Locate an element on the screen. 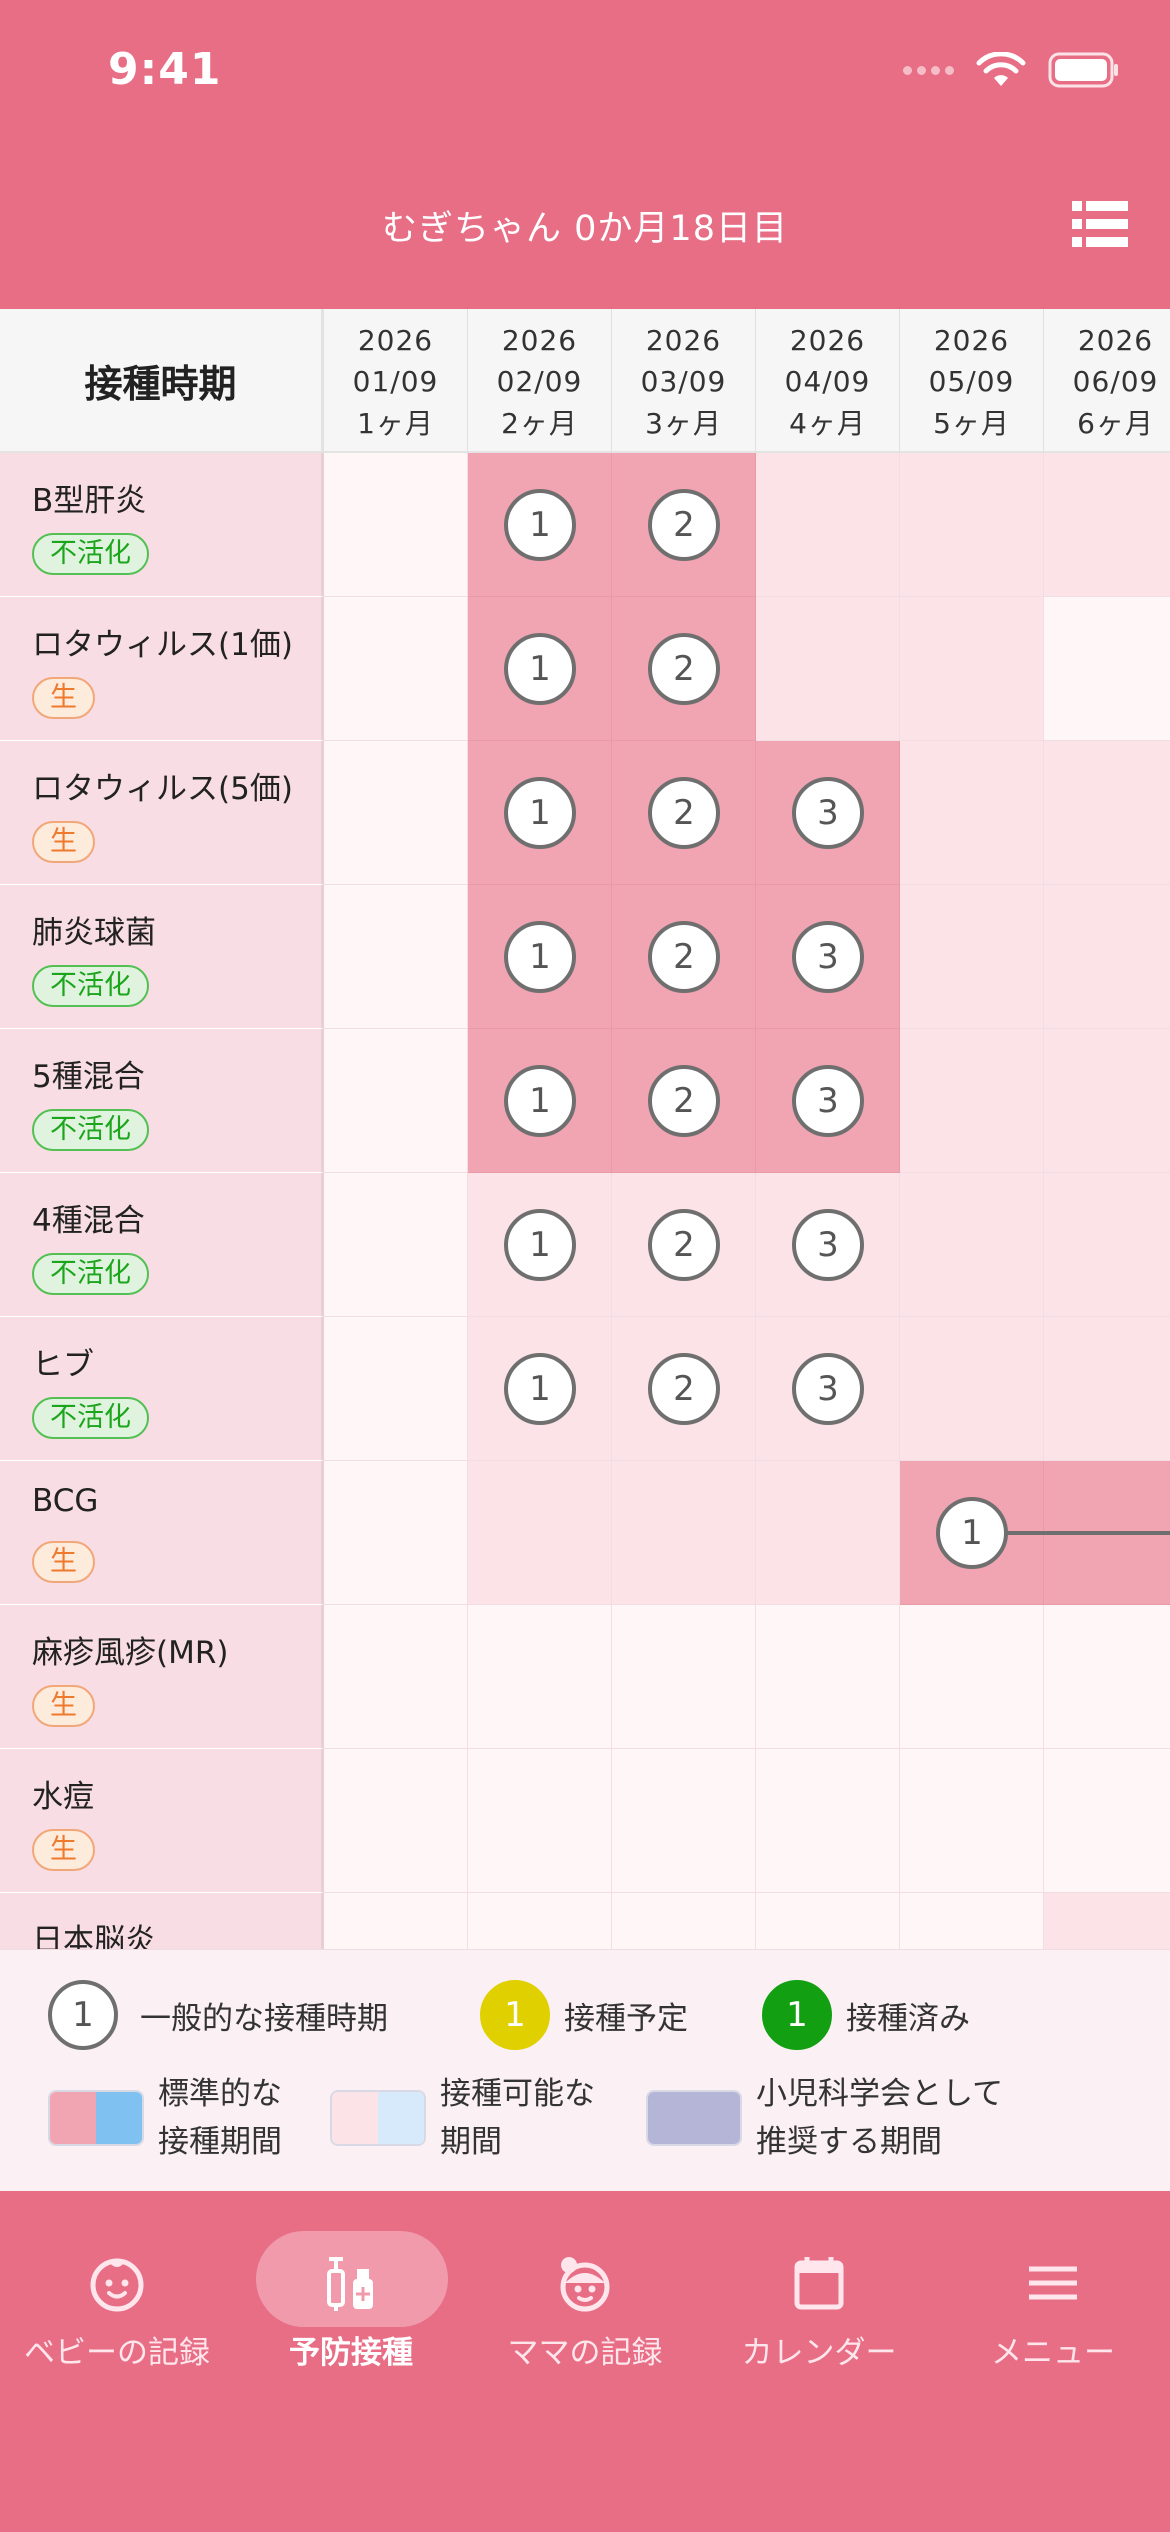 This screenshot has width=1170, height=2532. vaccine-row-label: 麻疹風疹(MR) 生 is located at coordinates (162, 1677).